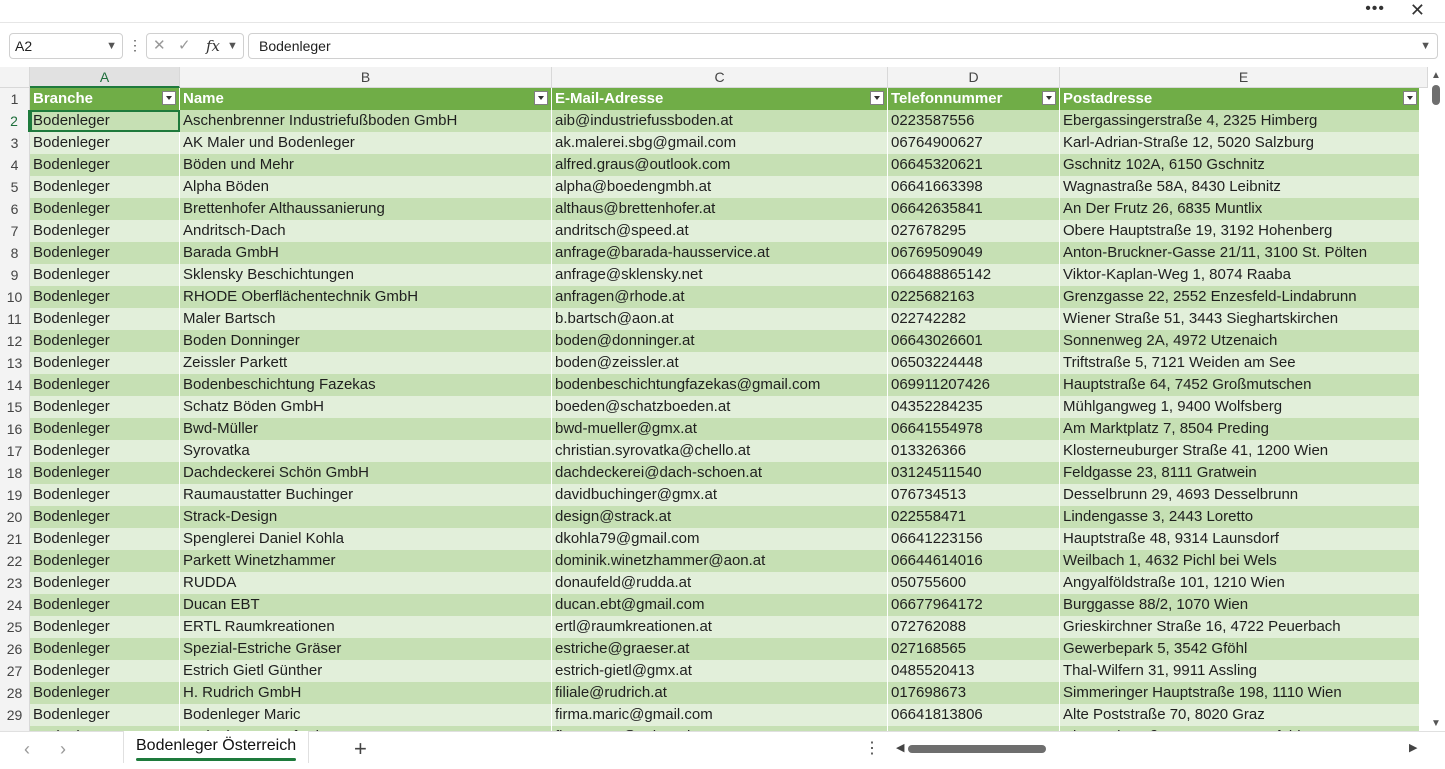 This screenshot has width=1445, height=769. What do you see at coordinates (15, 121) in the screenshot?
I see `row-number: 2` at bounding box center [15, 121].